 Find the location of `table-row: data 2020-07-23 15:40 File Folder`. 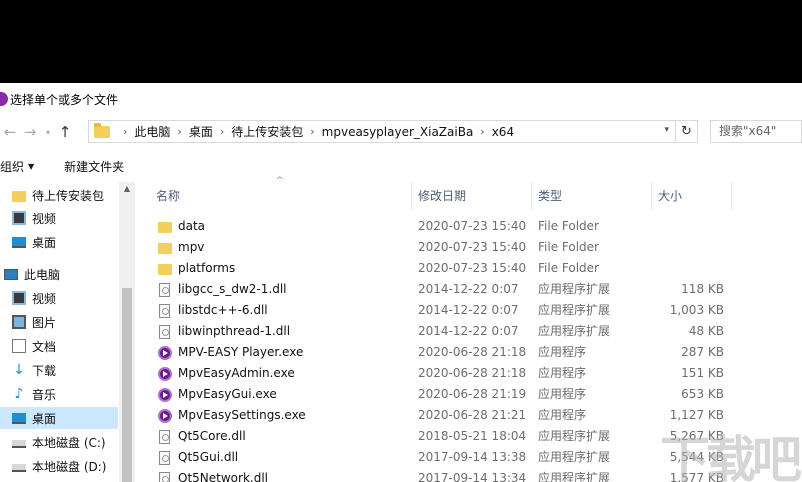

table-row: data 2020-07-23 15:40 File Folder is located at coordinates (469, 226).